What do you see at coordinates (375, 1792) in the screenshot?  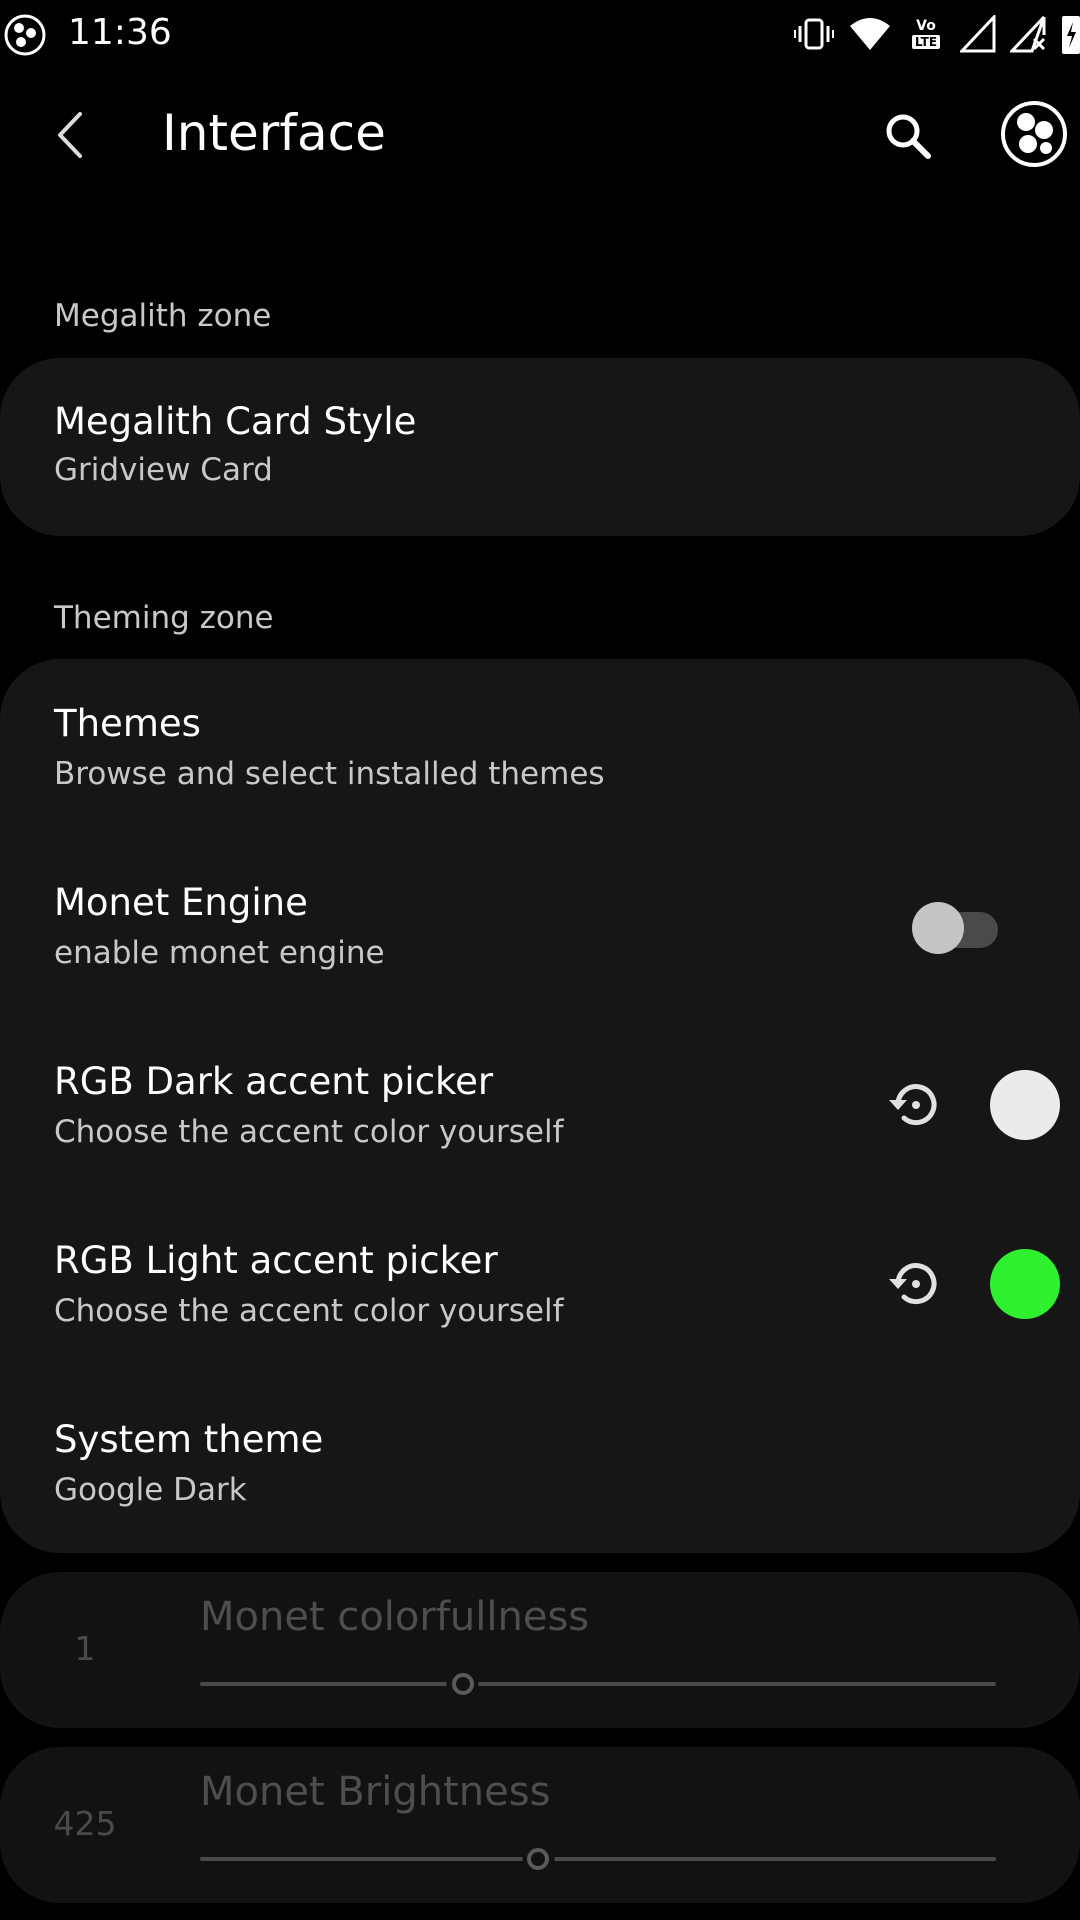 I see `slider-title: Monet Brightness` at bounding box center [375, 1792].